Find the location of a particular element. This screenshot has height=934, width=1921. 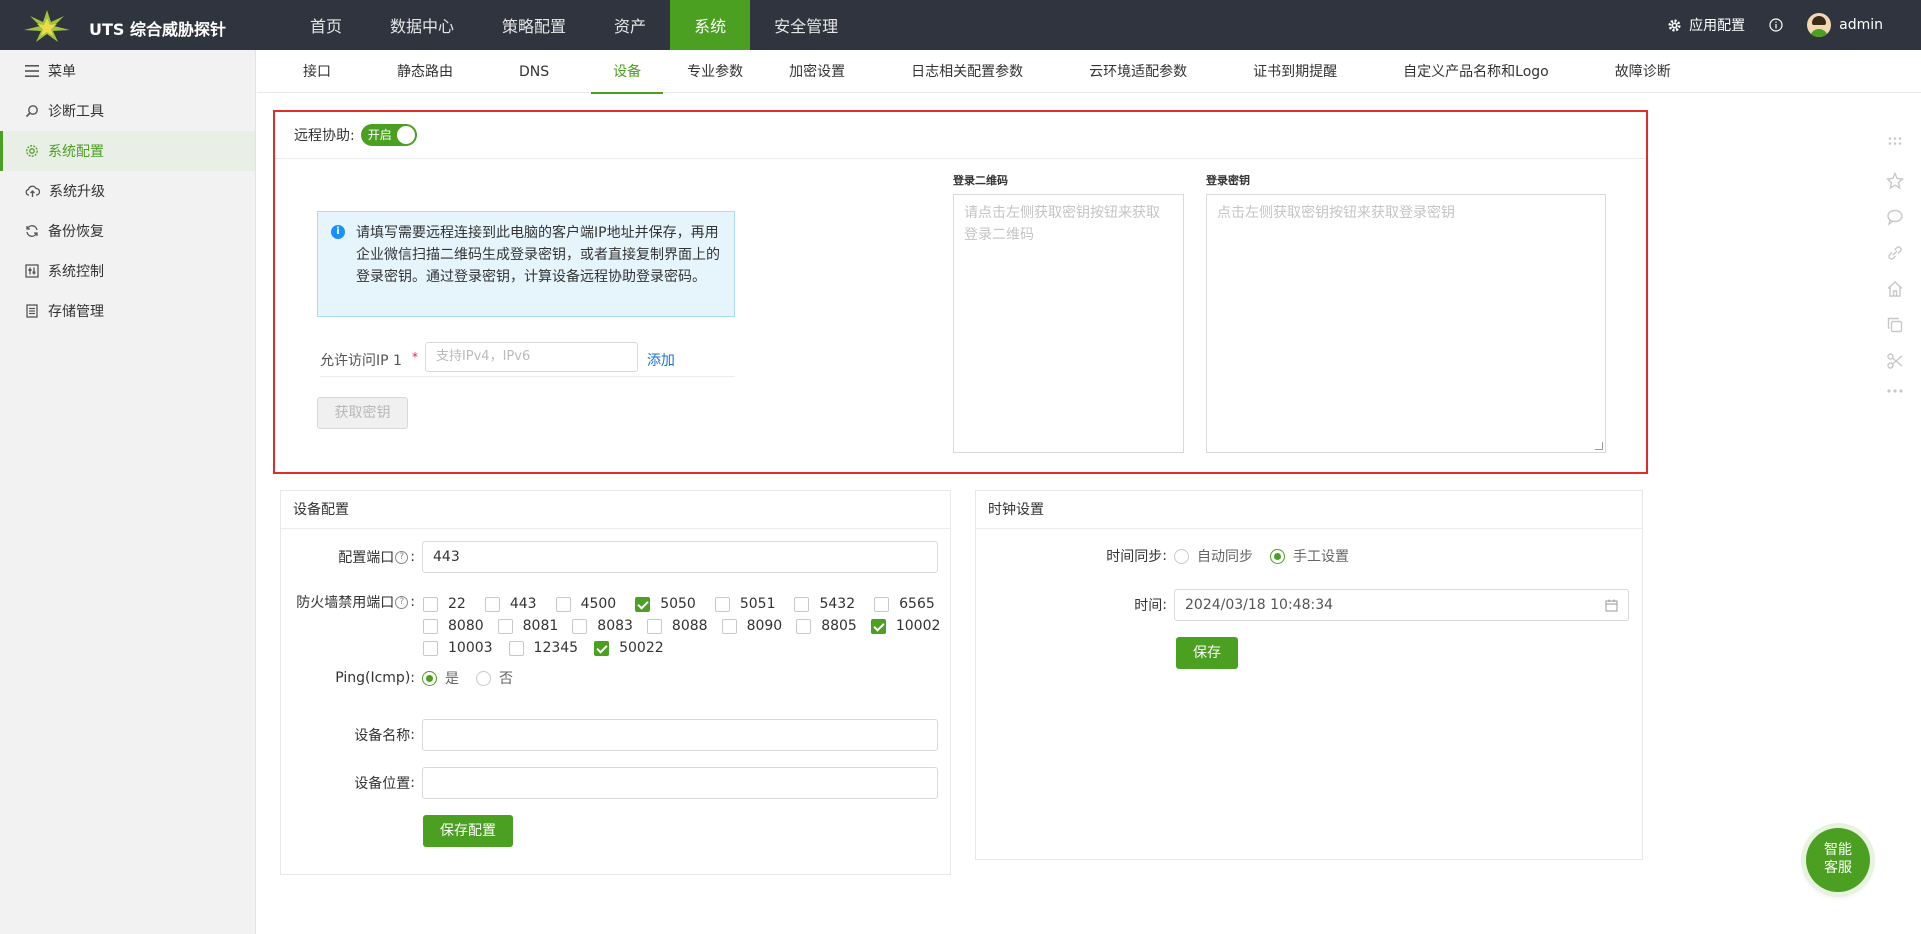

radio-label: 手工设置 is located at coordinates (1321, 557).